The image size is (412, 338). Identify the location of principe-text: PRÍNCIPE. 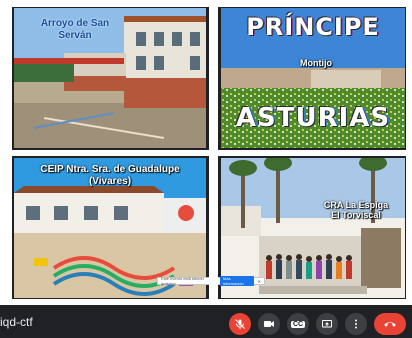
(313, 27).